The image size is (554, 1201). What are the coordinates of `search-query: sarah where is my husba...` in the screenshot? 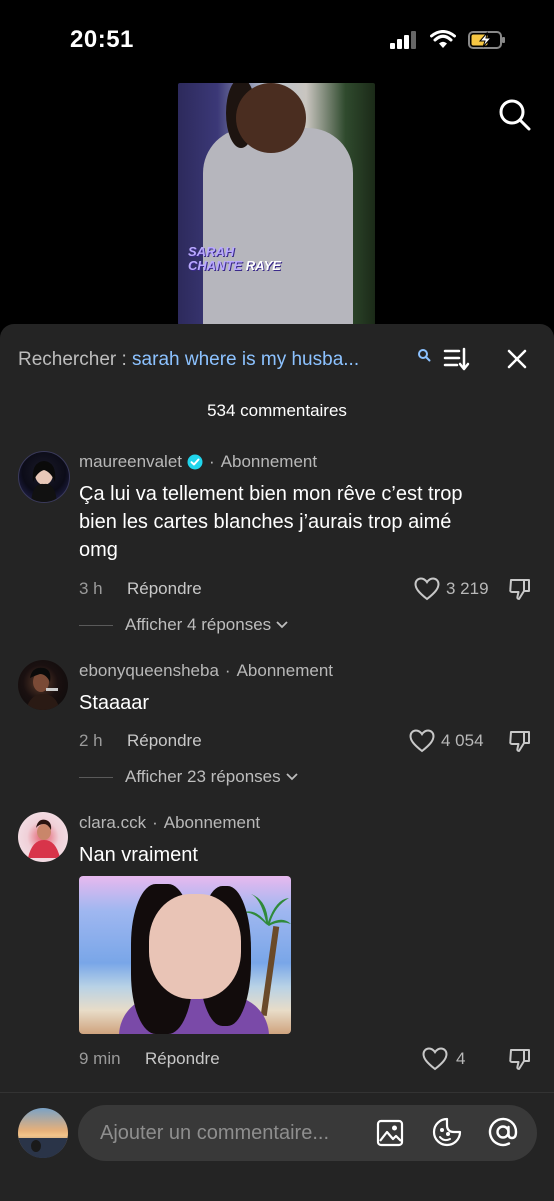 It's located at (245, 360).